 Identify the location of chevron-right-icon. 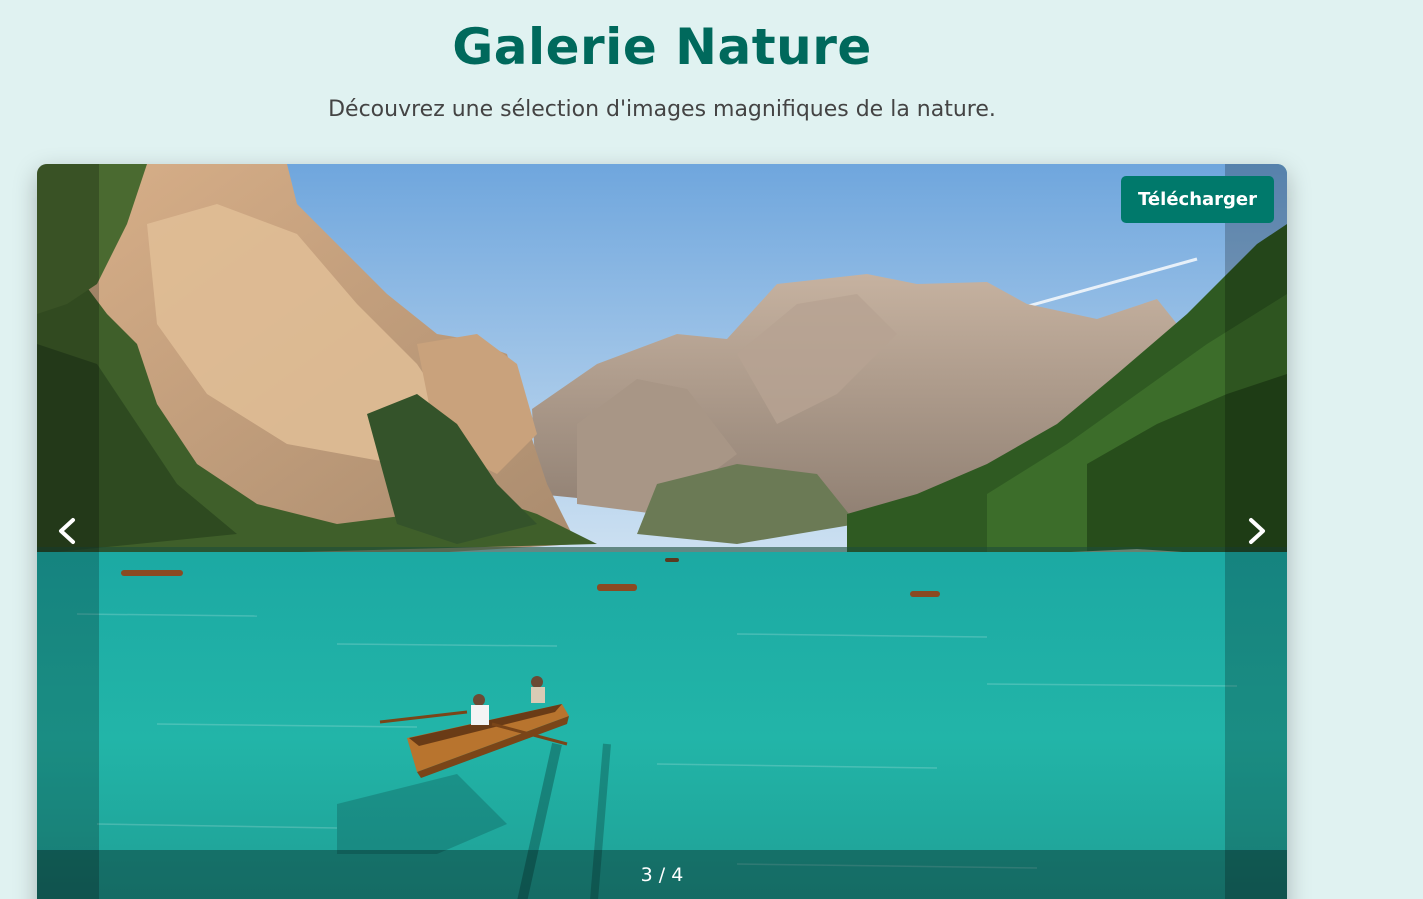
(1257, 531).